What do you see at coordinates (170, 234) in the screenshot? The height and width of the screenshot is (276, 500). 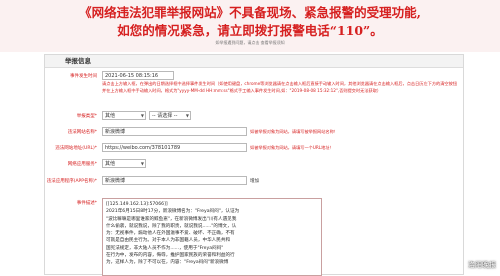 I see `desc-line: 为：无视事件，煽动他人在外国滋事不爱、破坏、不正确，不有` at bounding box center [170, 234].